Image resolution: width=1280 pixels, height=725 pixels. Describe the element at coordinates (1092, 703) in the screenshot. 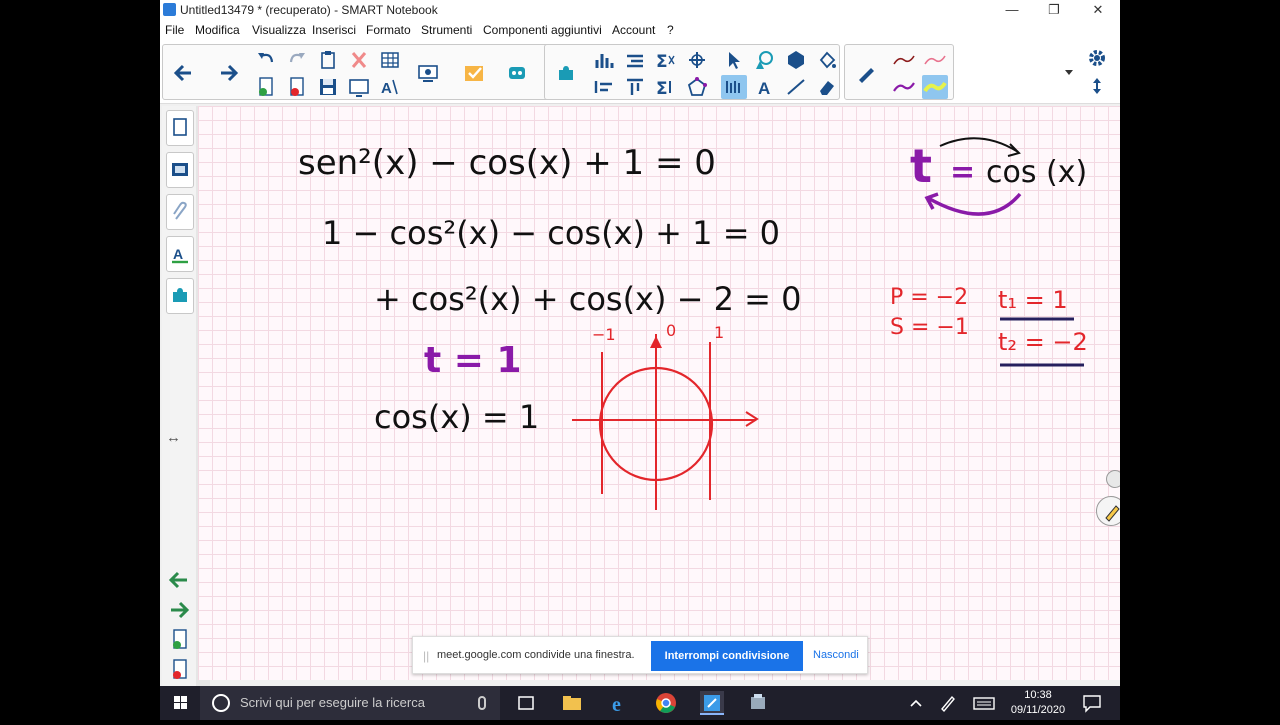

I see `action-center-icon` at that location.